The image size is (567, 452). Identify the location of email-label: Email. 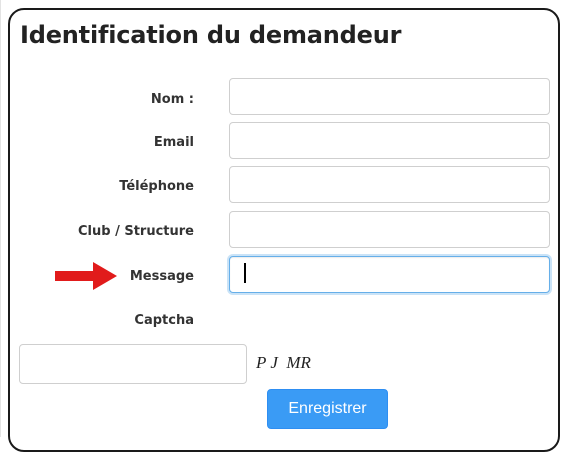
(173, 142).